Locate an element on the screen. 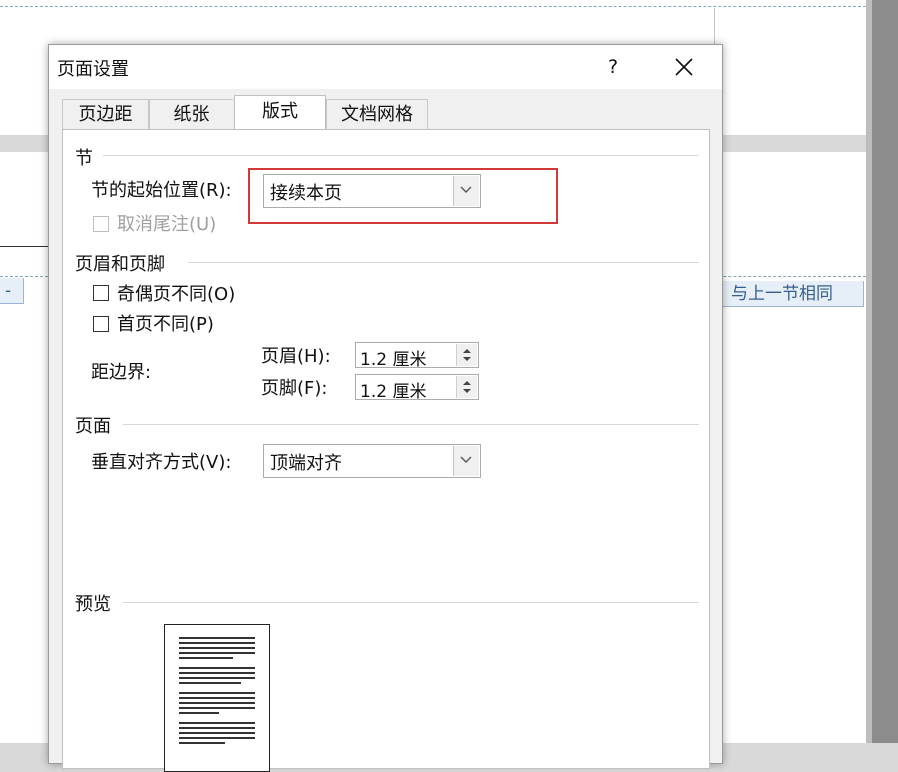 Image resolution: width=898 pixels, height=772 pixels. text-baseline is located at coordinates (24, 246).